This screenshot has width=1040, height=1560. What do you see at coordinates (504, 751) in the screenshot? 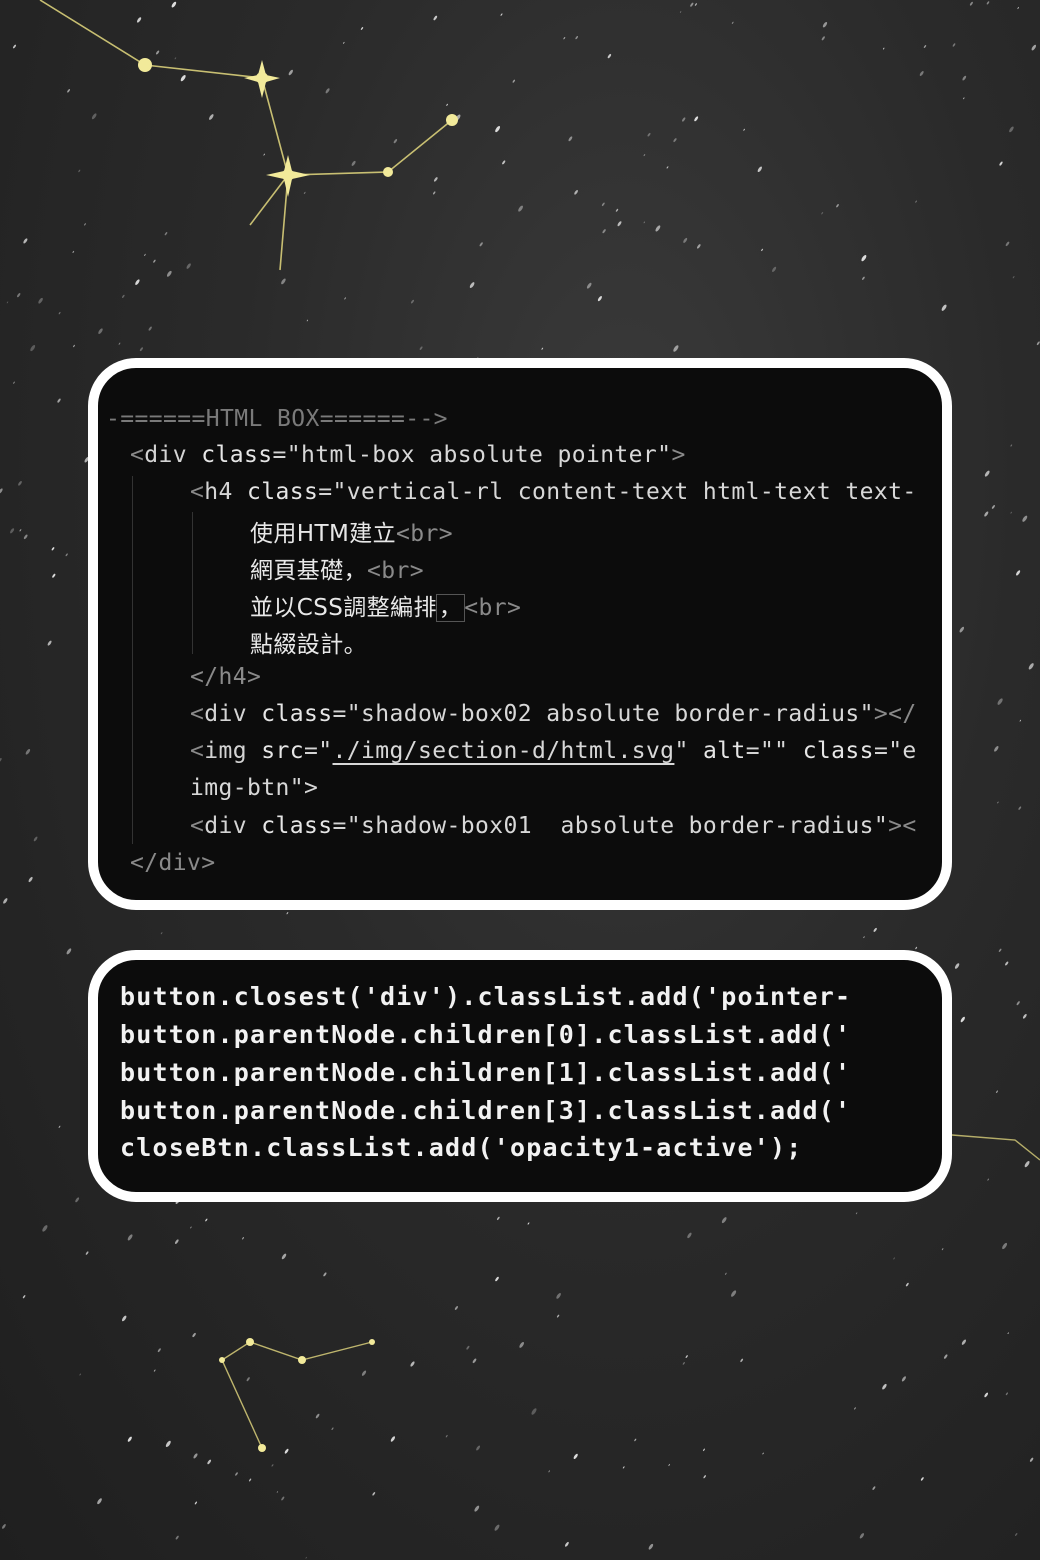
I see `src-link: ./img/section-d/html.svg` at bounding box center [504, 751].